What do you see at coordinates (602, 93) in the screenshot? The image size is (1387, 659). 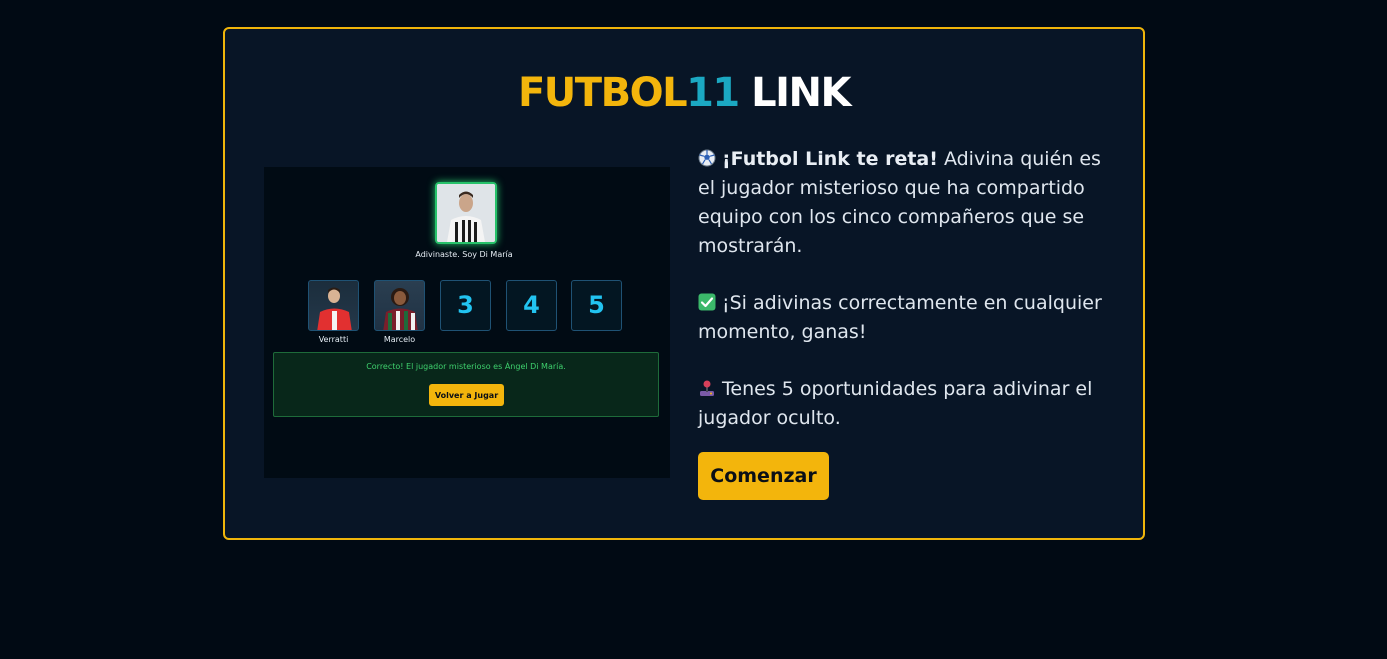 I see `logo-futbol: FUTBOL` at bounding box center [602, 93].